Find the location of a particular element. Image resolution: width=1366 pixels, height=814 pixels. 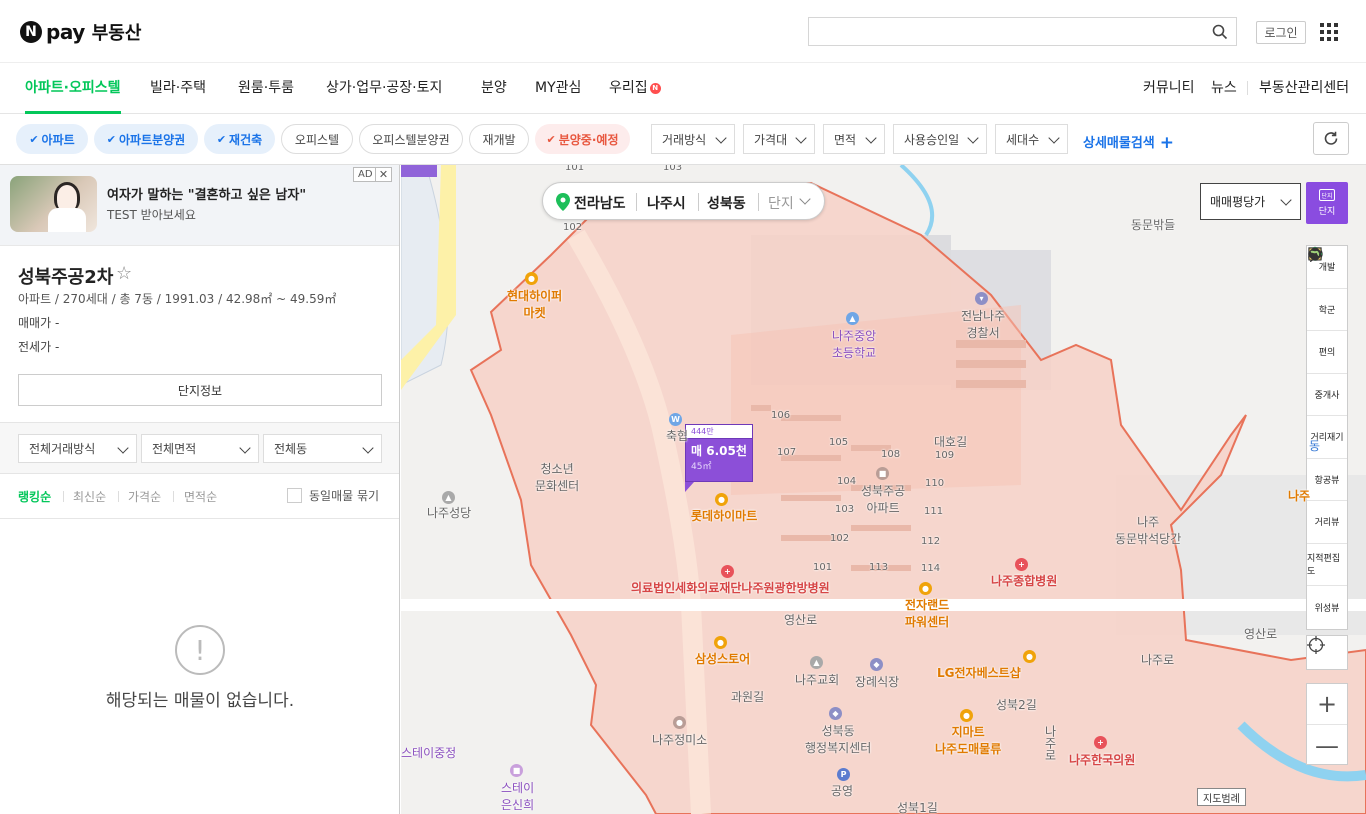

tool-cadastral-map: 지적편집도 is located at coordinates (1327, 416).